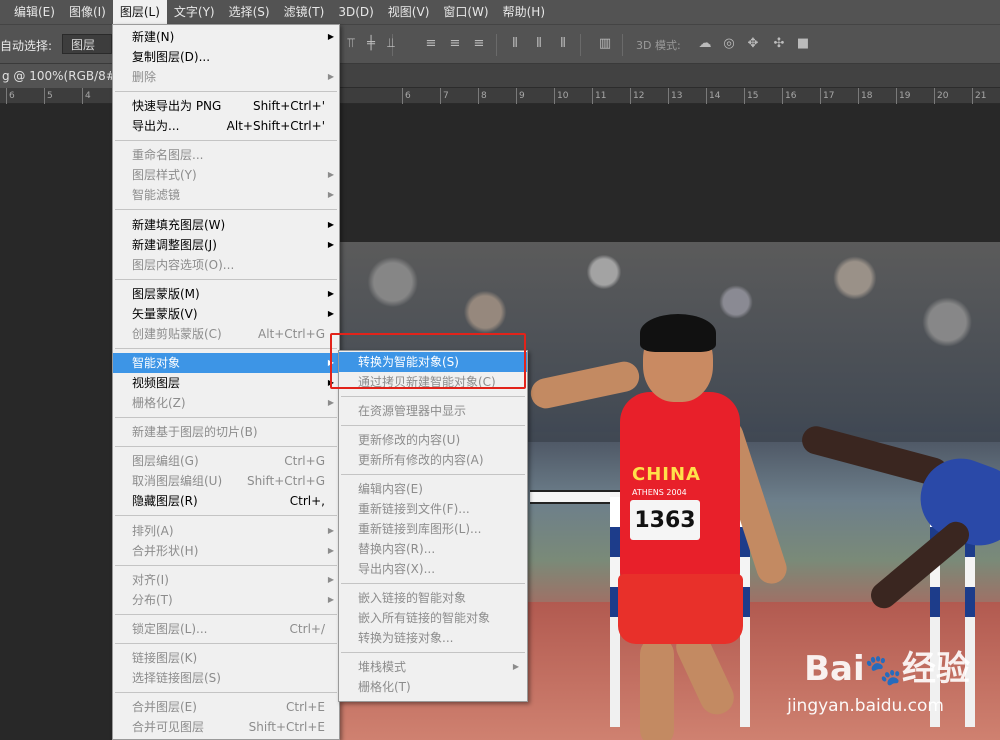 Image resolution: width=1000 pixels, height=740 pixels. What do you see at coordinates (226, 77) in the screenshot?
I see `menu-item: 删除 ▶` at bounding box center [226, 77].